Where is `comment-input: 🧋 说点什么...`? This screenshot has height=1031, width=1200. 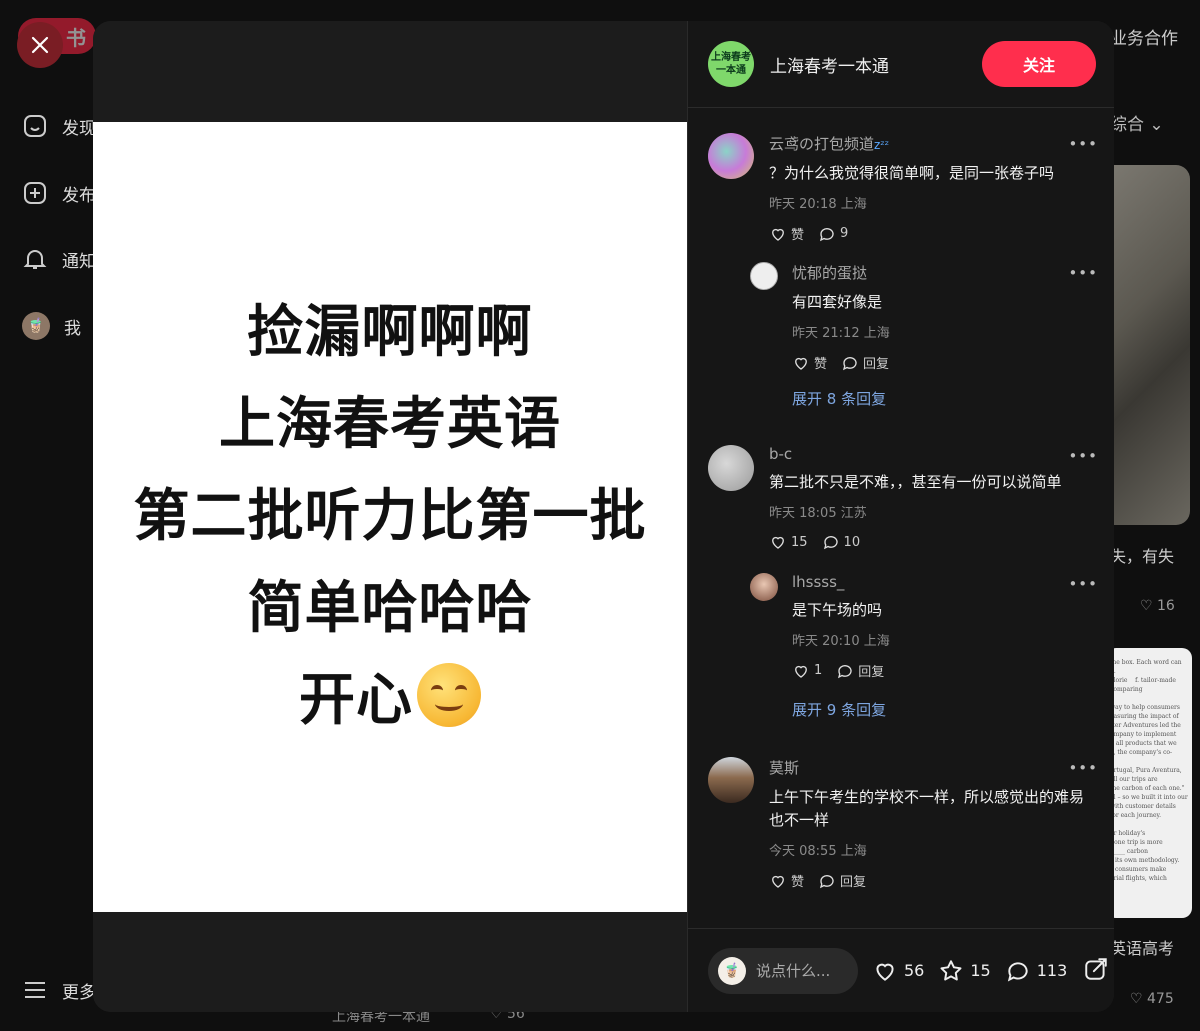
comment-input: 🧋 说点什么... is located at coordinates (783, 970).